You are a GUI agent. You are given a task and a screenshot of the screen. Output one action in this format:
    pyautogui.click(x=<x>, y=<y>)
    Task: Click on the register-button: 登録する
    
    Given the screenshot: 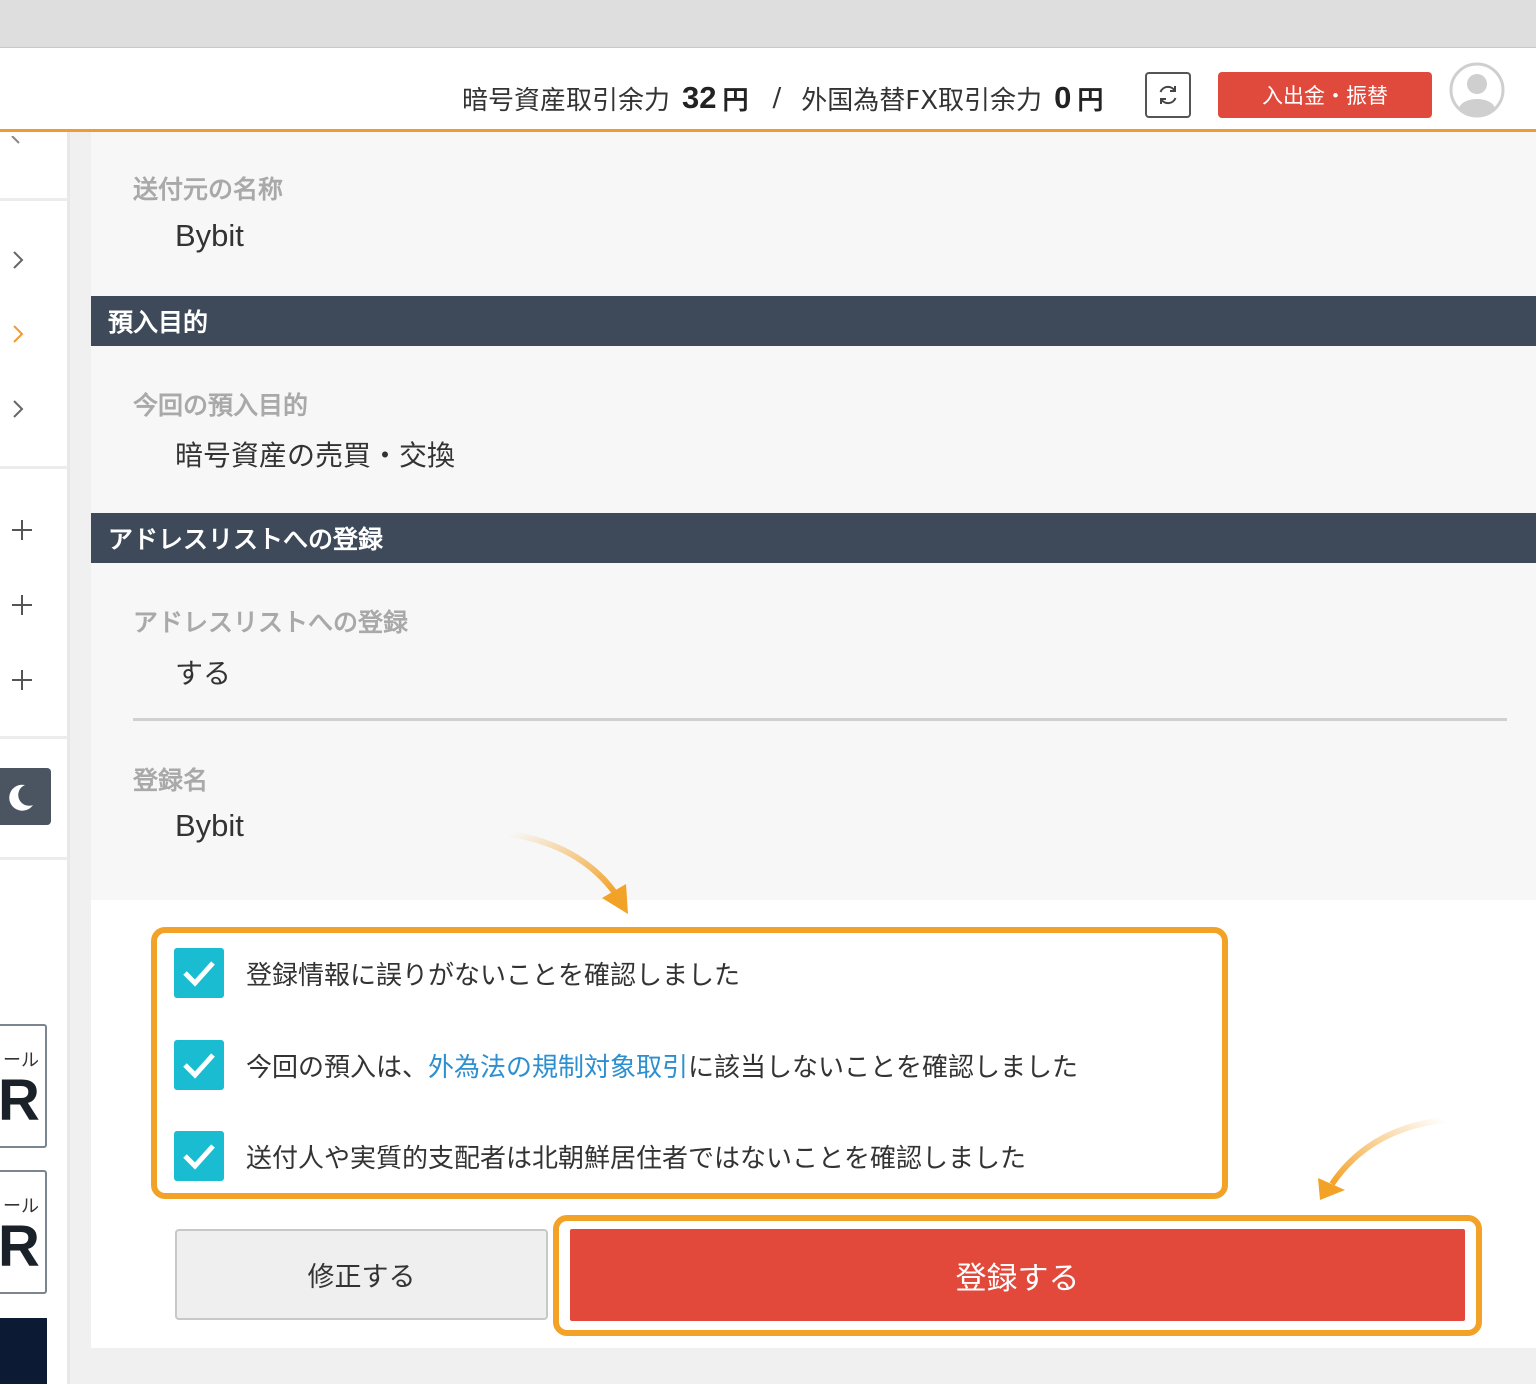 What is the action you would take?
    pyautogui.click(x=1017, y=1275)
    